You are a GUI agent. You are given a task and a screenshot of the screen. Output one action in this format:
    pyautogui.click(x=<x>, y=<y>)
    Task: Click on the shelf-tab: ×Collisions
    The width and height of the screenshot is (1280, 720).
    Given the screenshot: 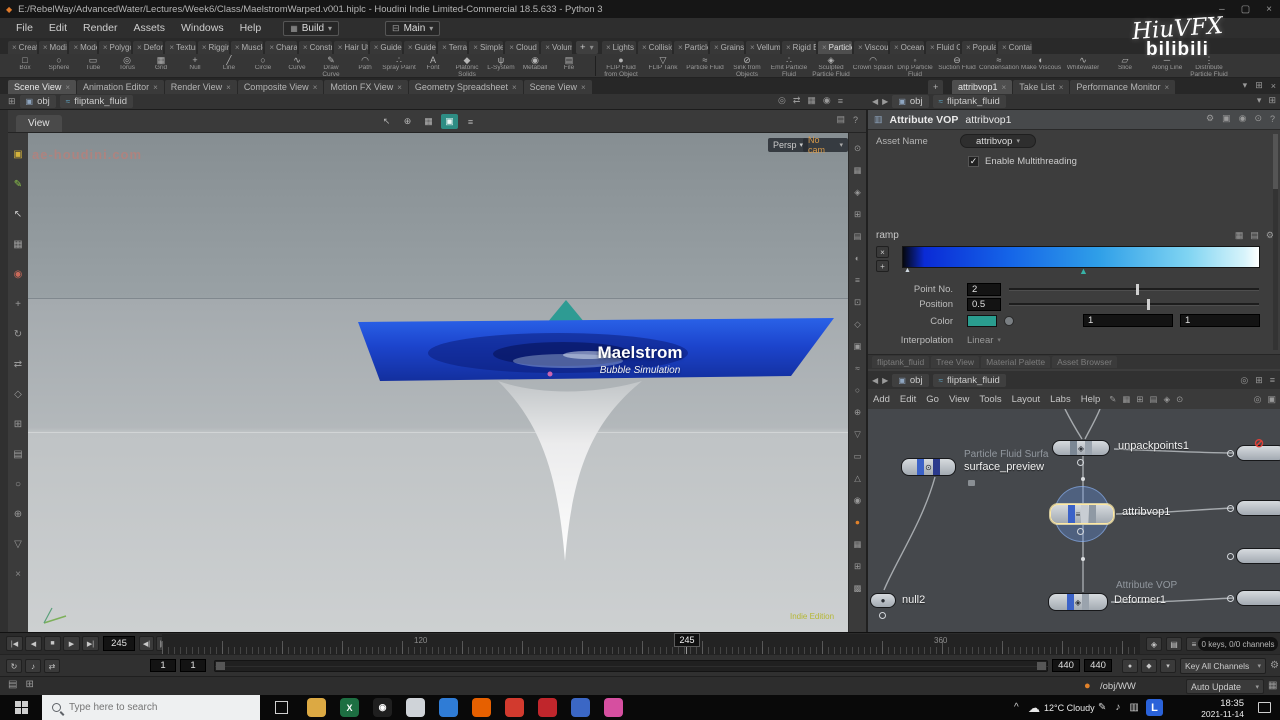 What is the action you would take?
    pyautogui.click(x=655, y=47)
    